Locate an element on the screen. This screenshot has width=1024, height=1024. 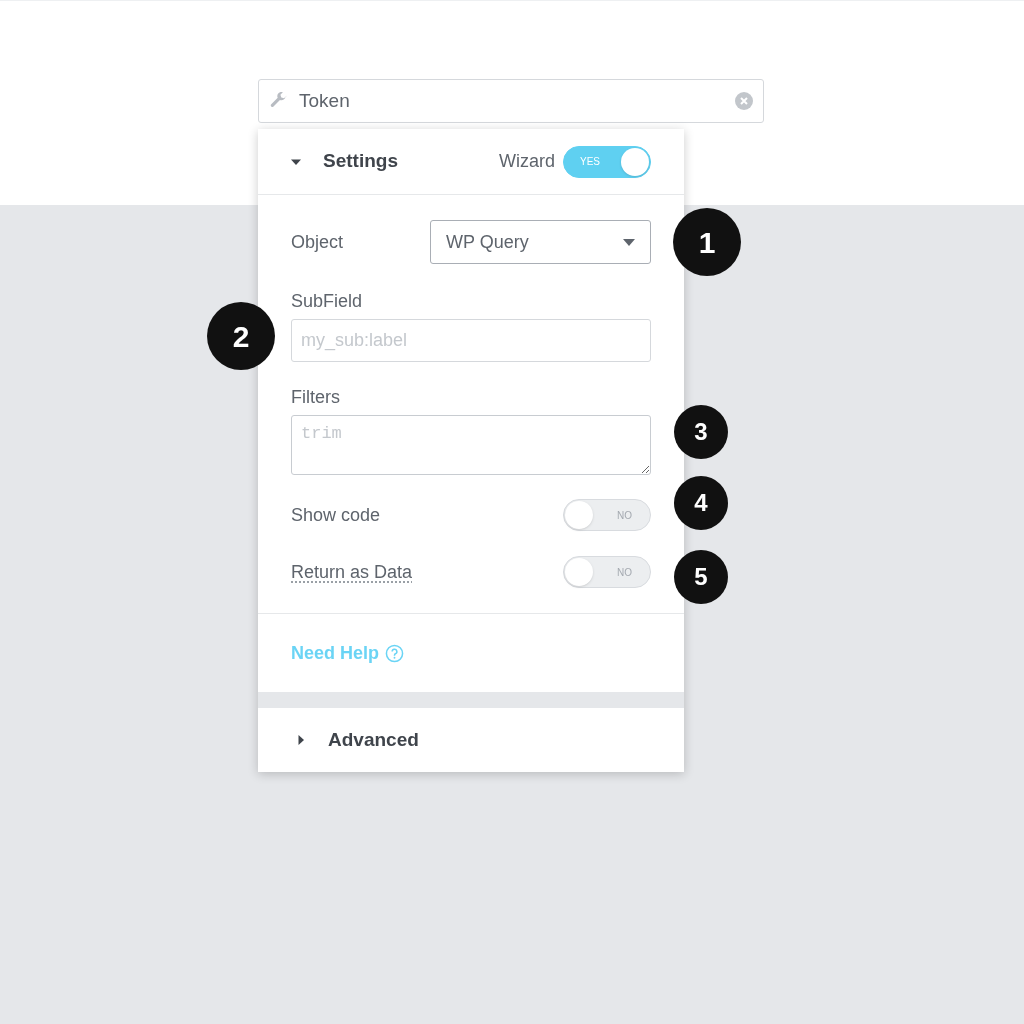
field-label: Object is located at coordinates (317, 242).